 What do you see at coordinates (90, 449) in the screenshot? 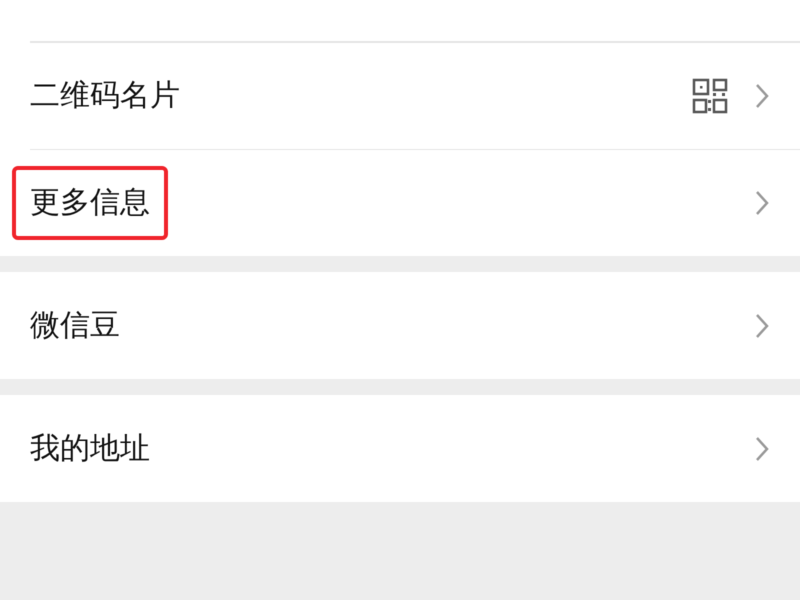
I see `row-label: 我的地址` at bounding box center [90, 449].